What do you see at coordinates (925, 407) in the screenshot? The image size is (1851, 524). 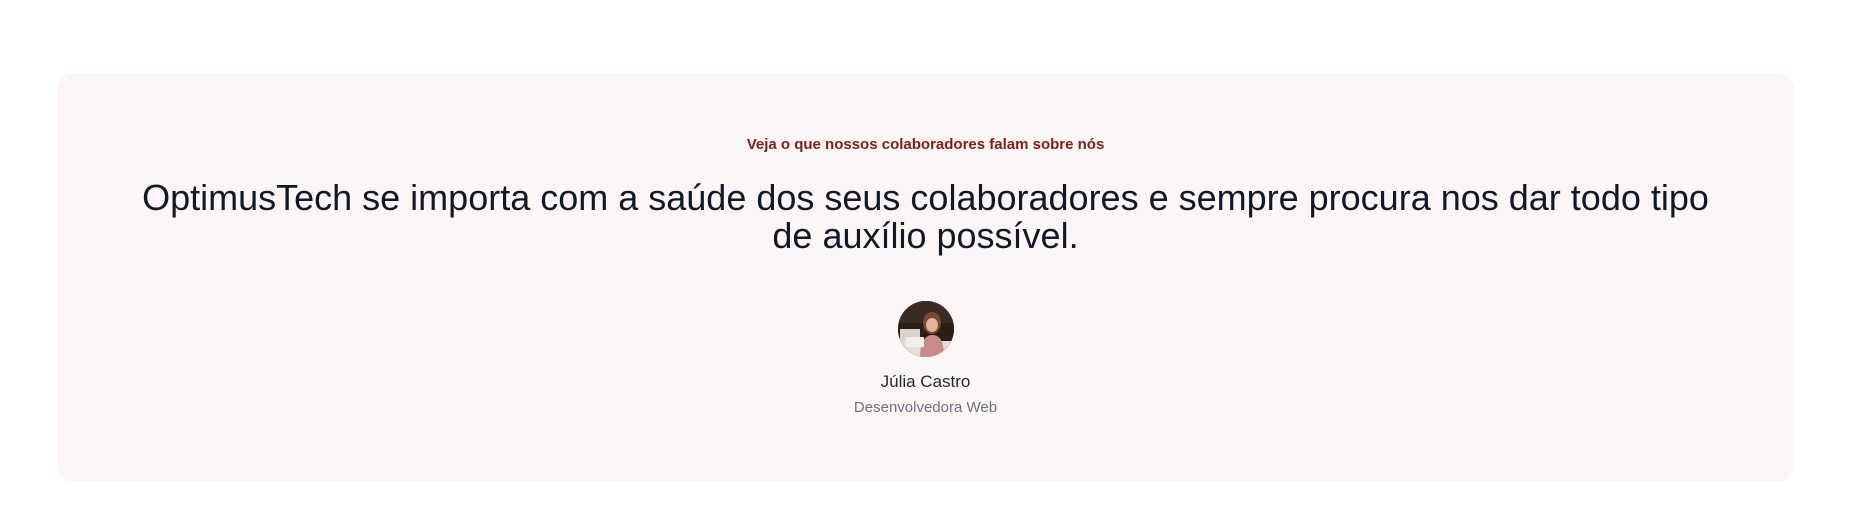 I see `author-role: Desenvolvedora Web` at bounding box center [925, 407].